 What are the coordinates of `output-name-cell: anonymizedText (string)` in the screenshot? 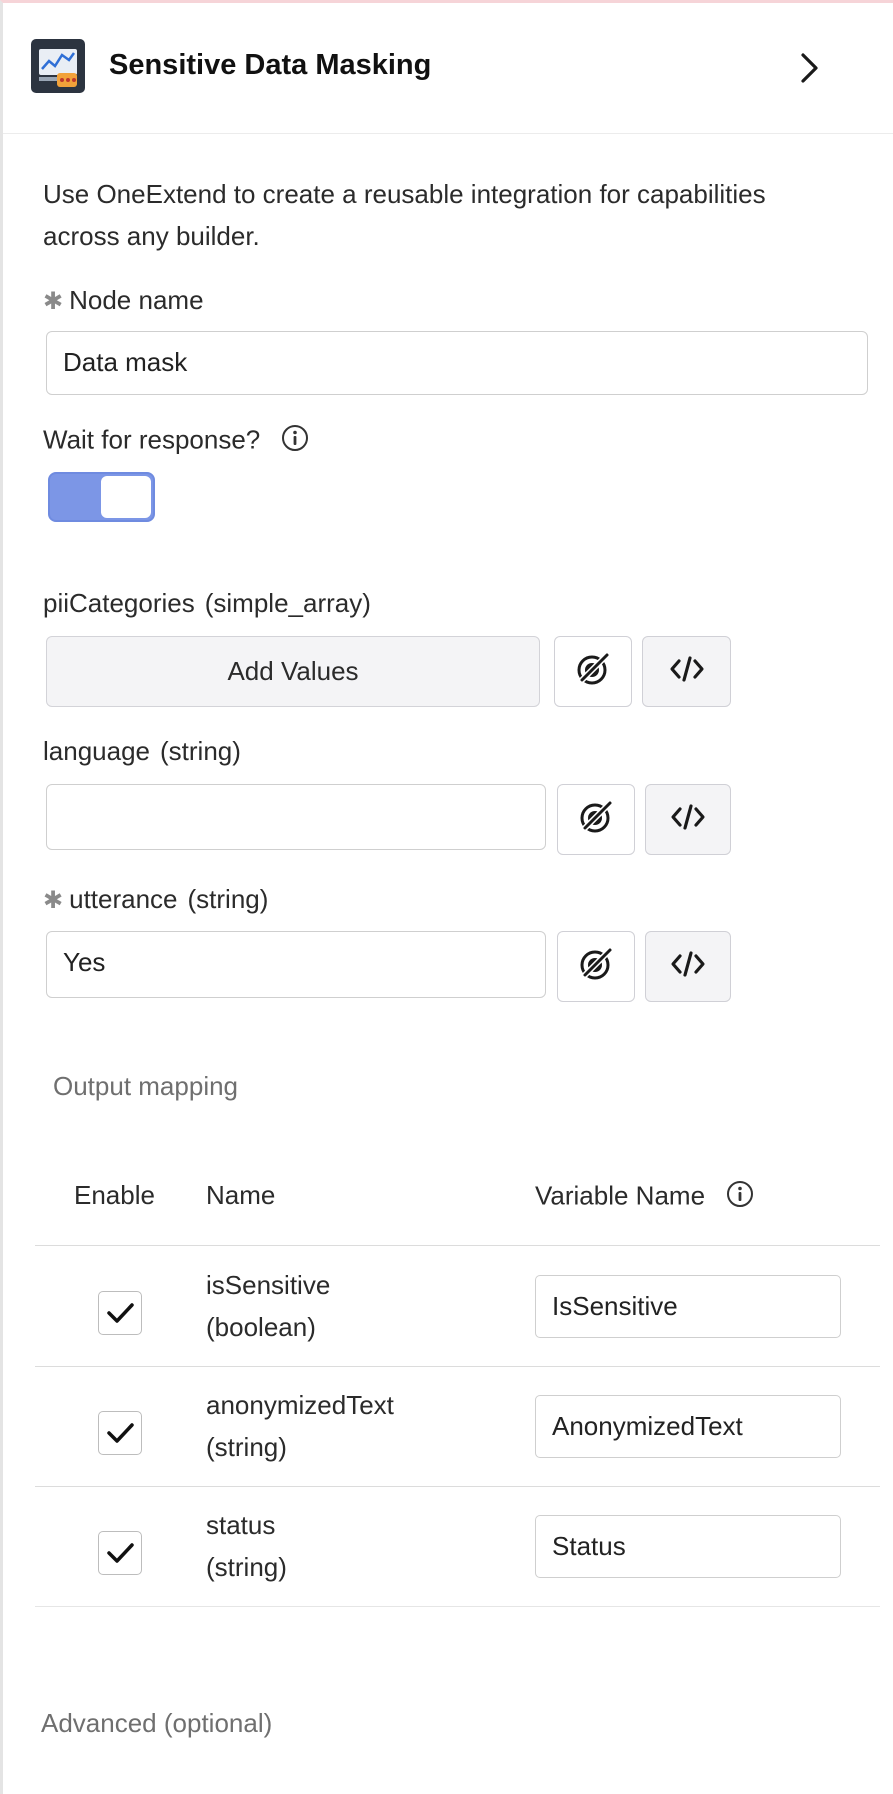 It's located at (300, 1426).